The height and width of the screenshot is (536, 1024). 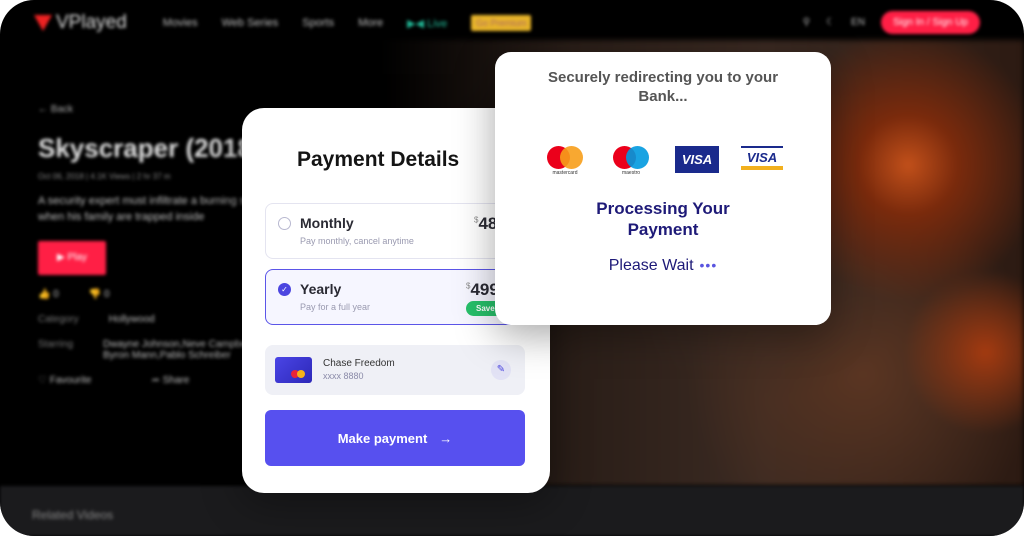 What do you see at coordinates (858, 22) in the screenshot?
I see `language-select: EN` at bounding box center [858, 22].